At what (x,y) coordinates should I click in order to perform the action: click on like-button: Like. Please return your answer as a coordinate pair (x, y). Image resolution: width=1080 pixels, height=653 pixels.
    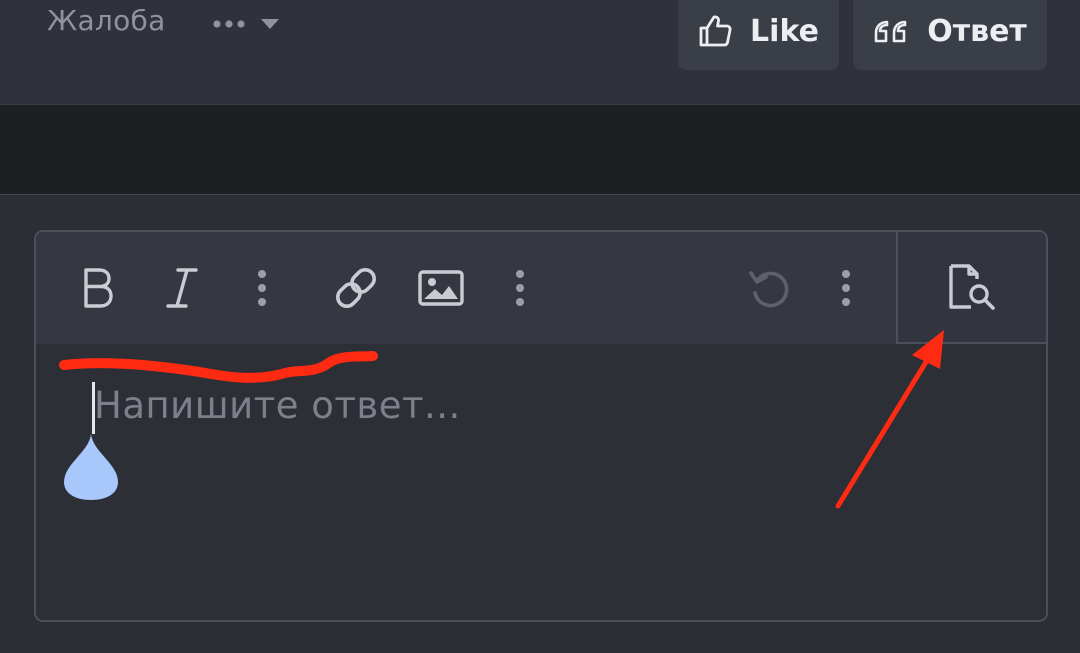
    Looking at the image, I should click on (758, 35).